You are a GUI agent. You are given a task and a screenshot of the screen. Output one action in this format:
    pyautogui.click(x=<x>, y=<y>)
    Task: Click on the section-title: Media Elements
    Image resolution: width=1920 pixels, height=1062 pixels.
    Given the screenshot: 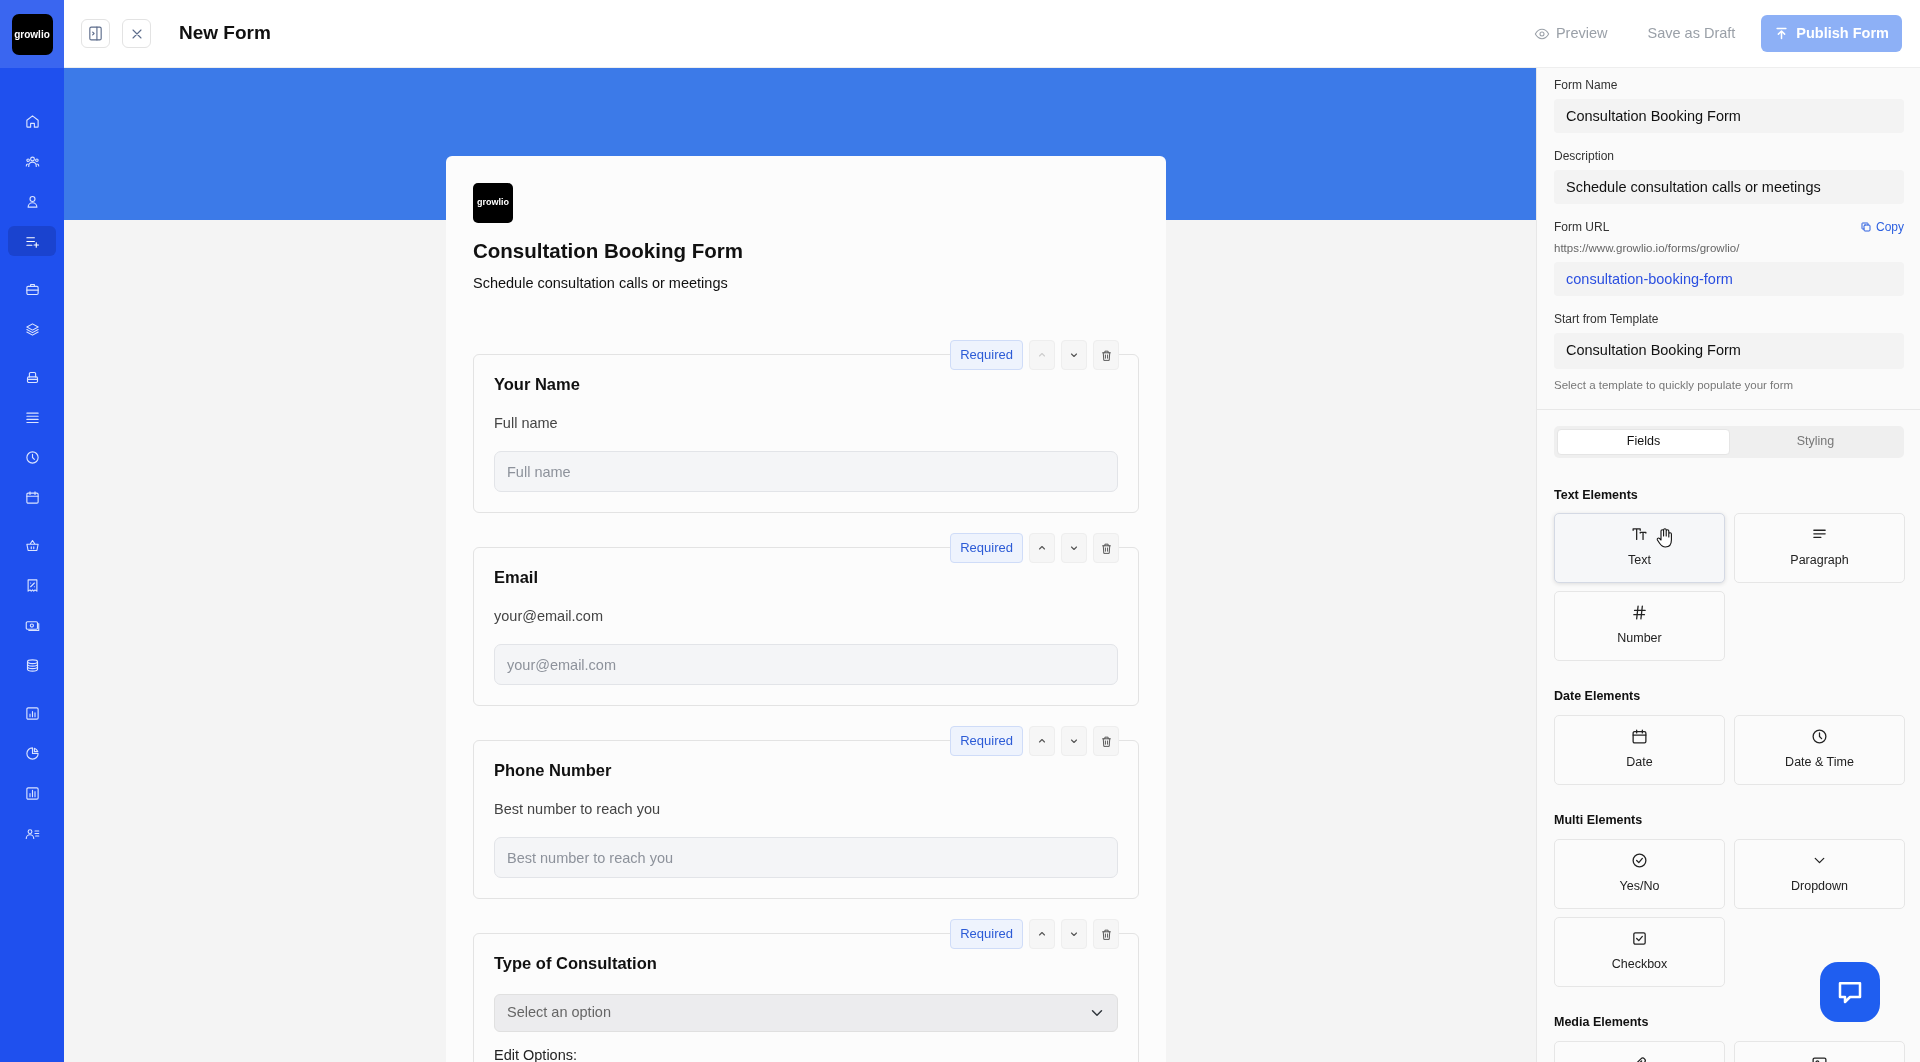 What is the action you would take?
    pyautogui.click(x=1602, y=1022)
    